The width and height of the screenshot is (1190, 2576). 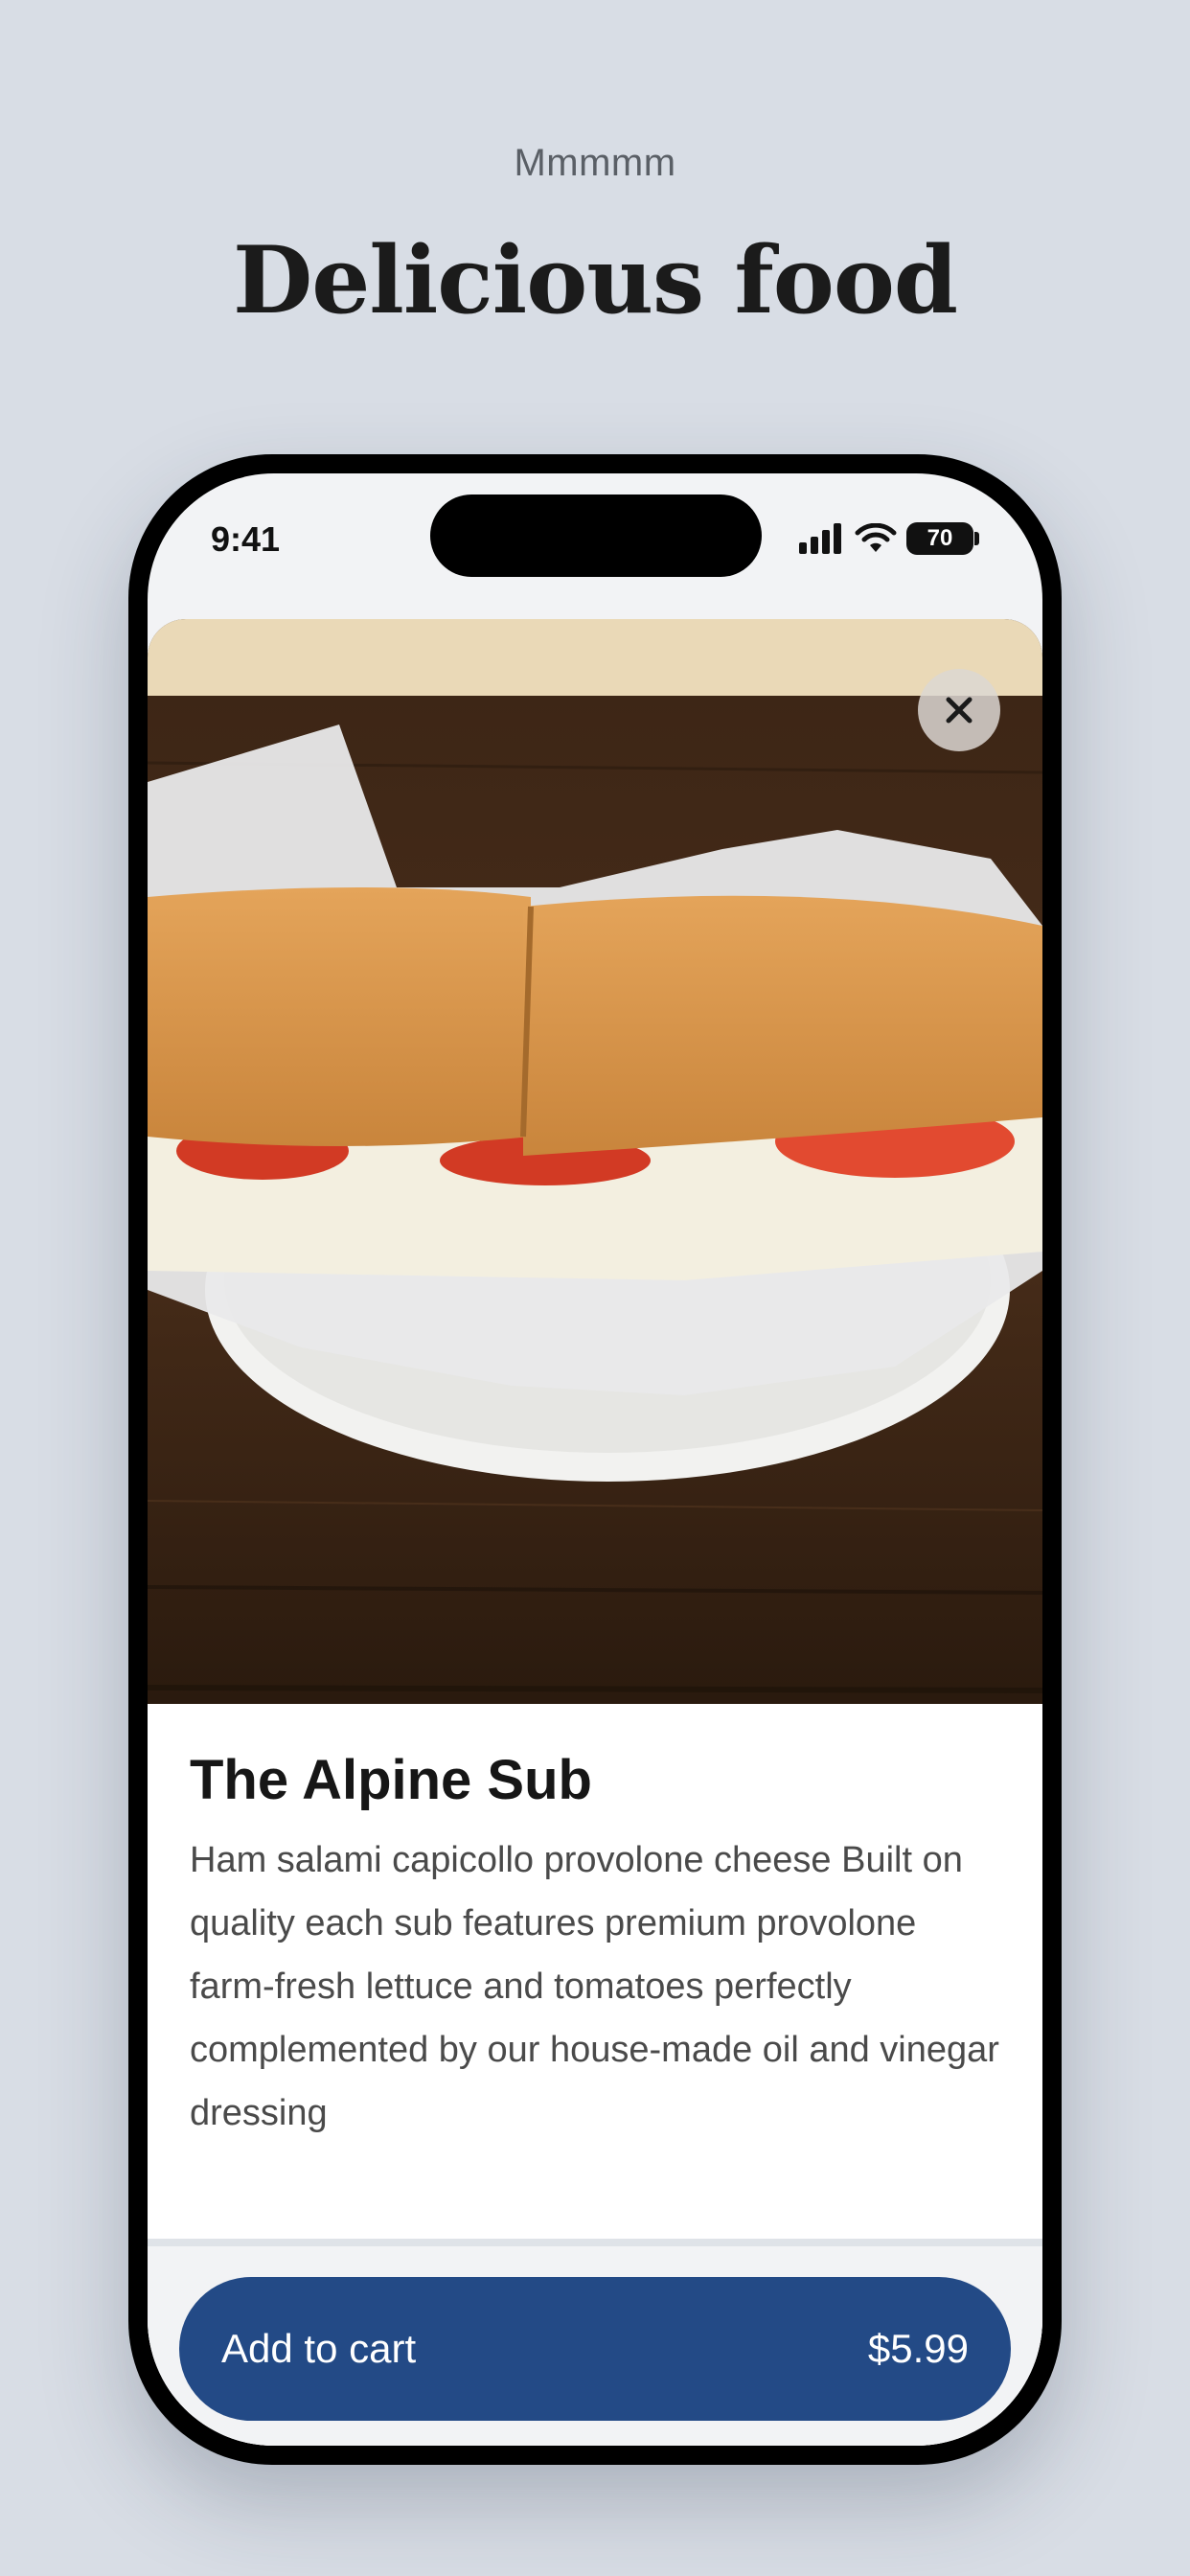 What do you see at coordinates (595, 280) in the screenshot?
I see `page-headline: Delicious food` at bounding box center [595, 280].